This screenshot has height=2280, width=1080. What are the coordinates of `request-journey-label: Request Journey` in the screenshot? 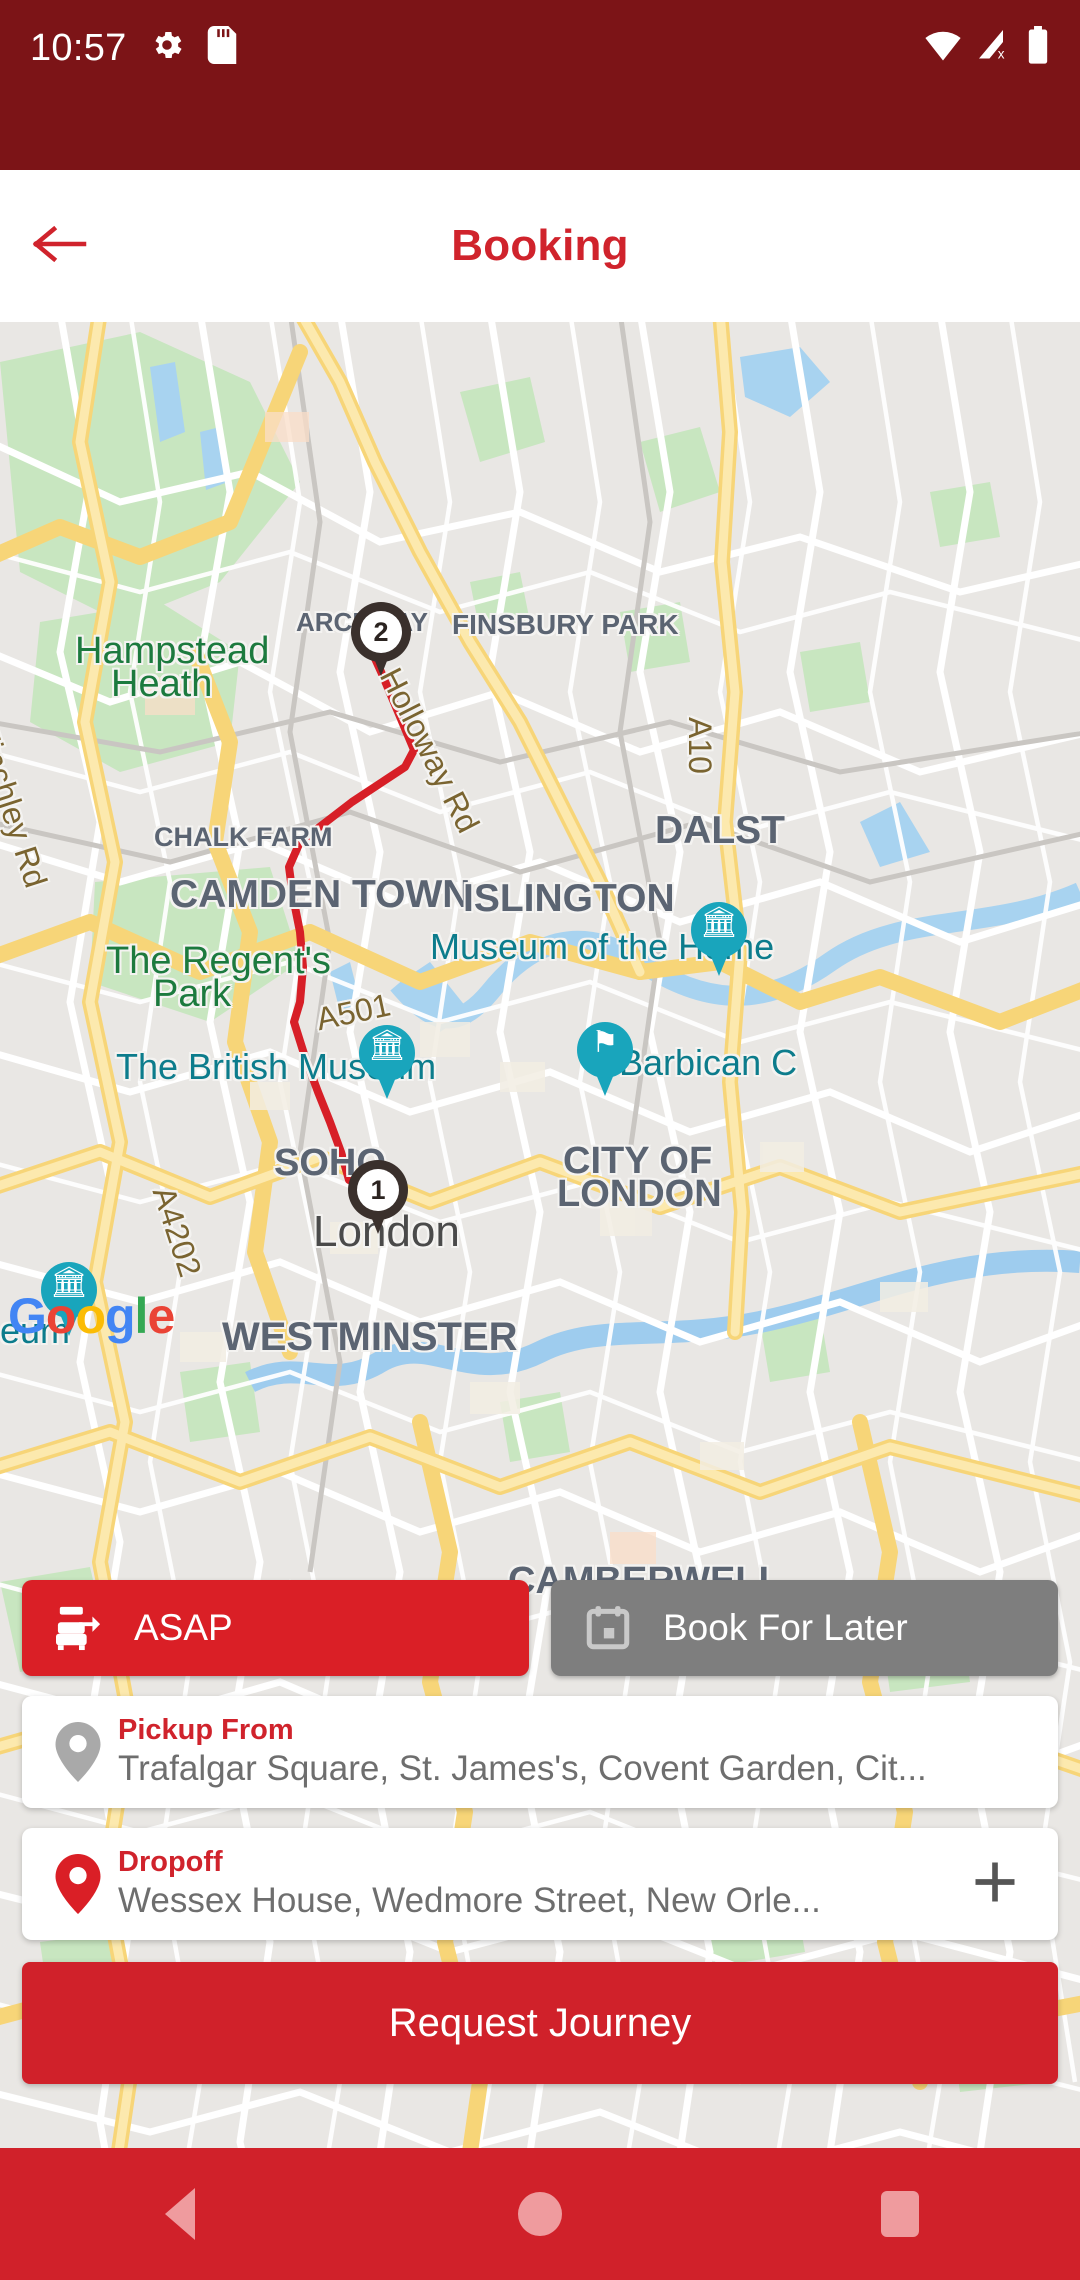 It's located at (540, 2022).